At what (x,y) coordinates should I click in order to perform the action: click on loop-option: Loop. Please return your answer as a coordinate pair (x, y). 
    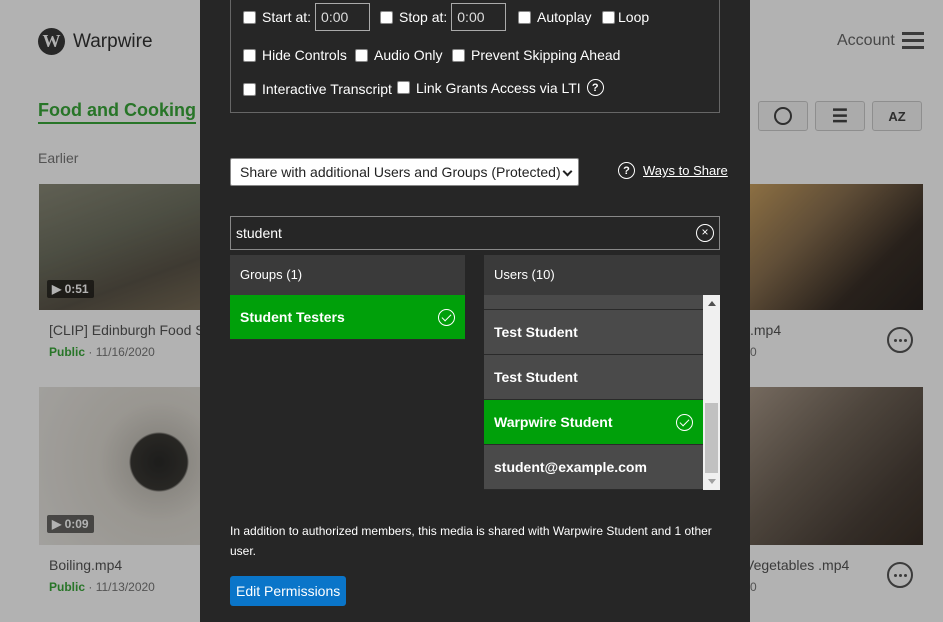
    Looking at the image, I should click on (625, 17).